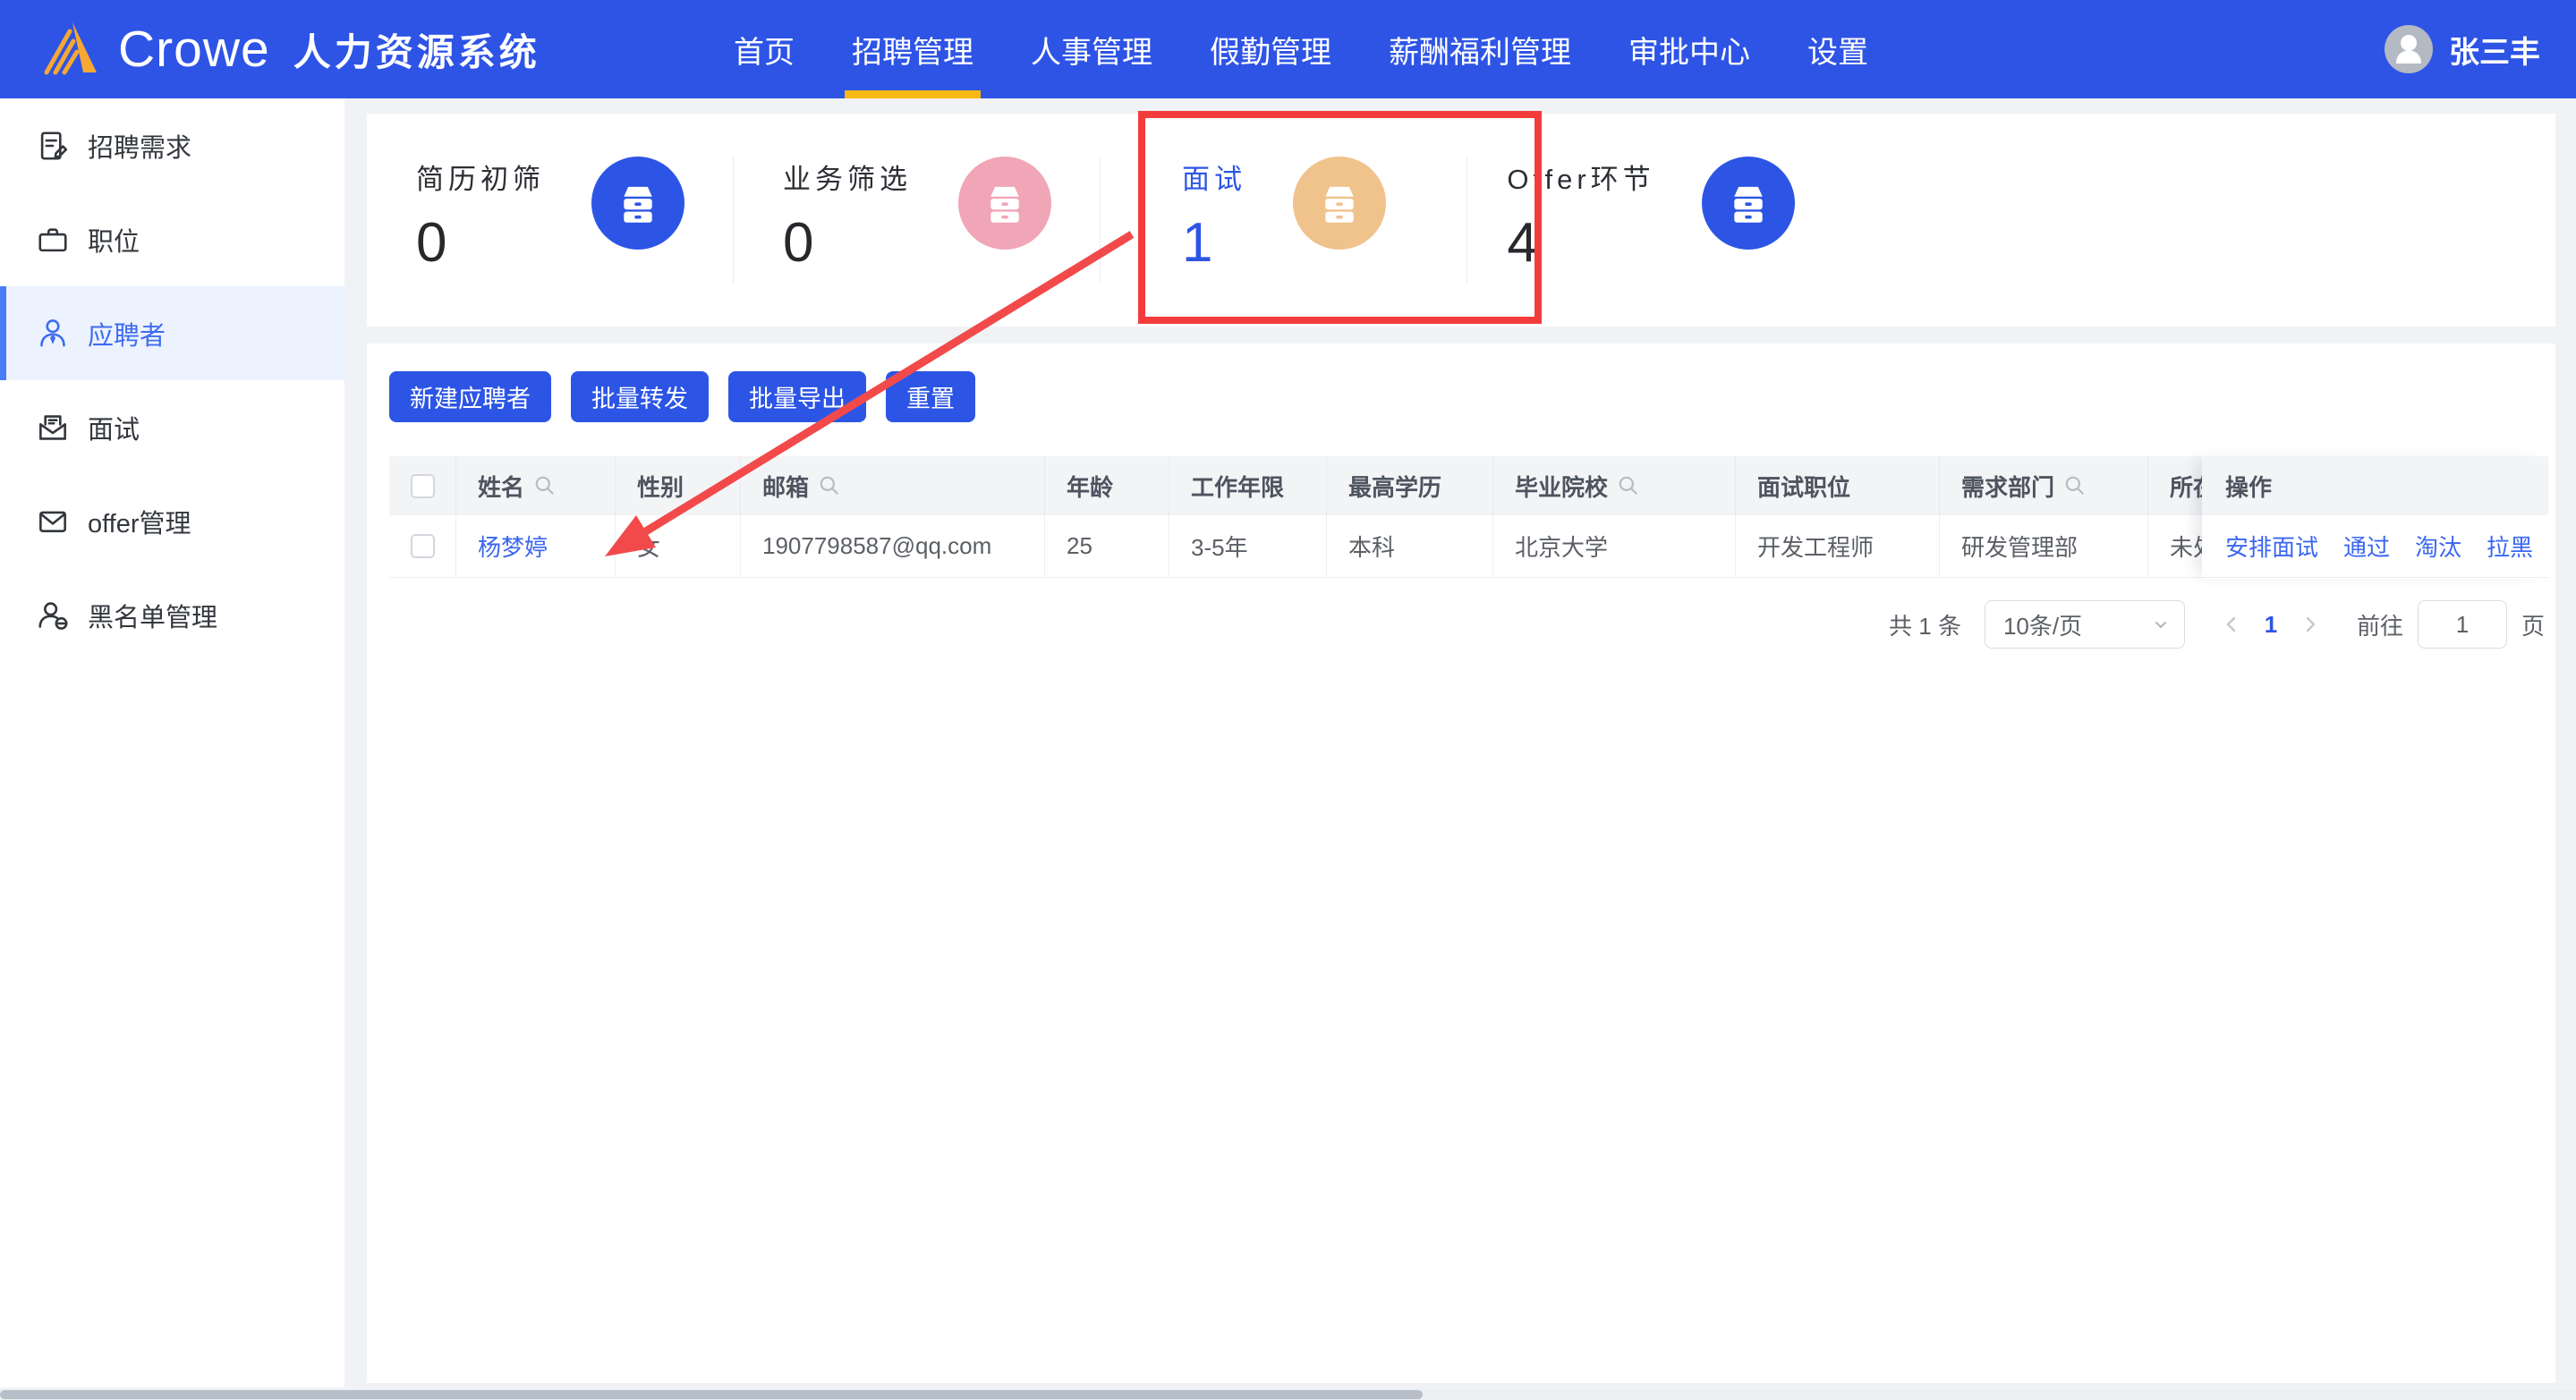 The image size is (2576, 1400). I want to click on row-checkbox, so click(422, 546).